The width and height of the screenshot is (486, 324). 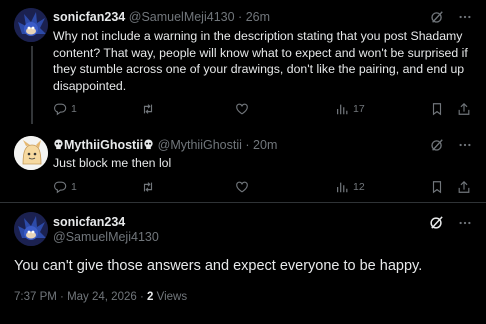 What do you see at coordinates (359, 187) in the screenshot?
I see `views-count: 12` at bounding box center [359, 187].